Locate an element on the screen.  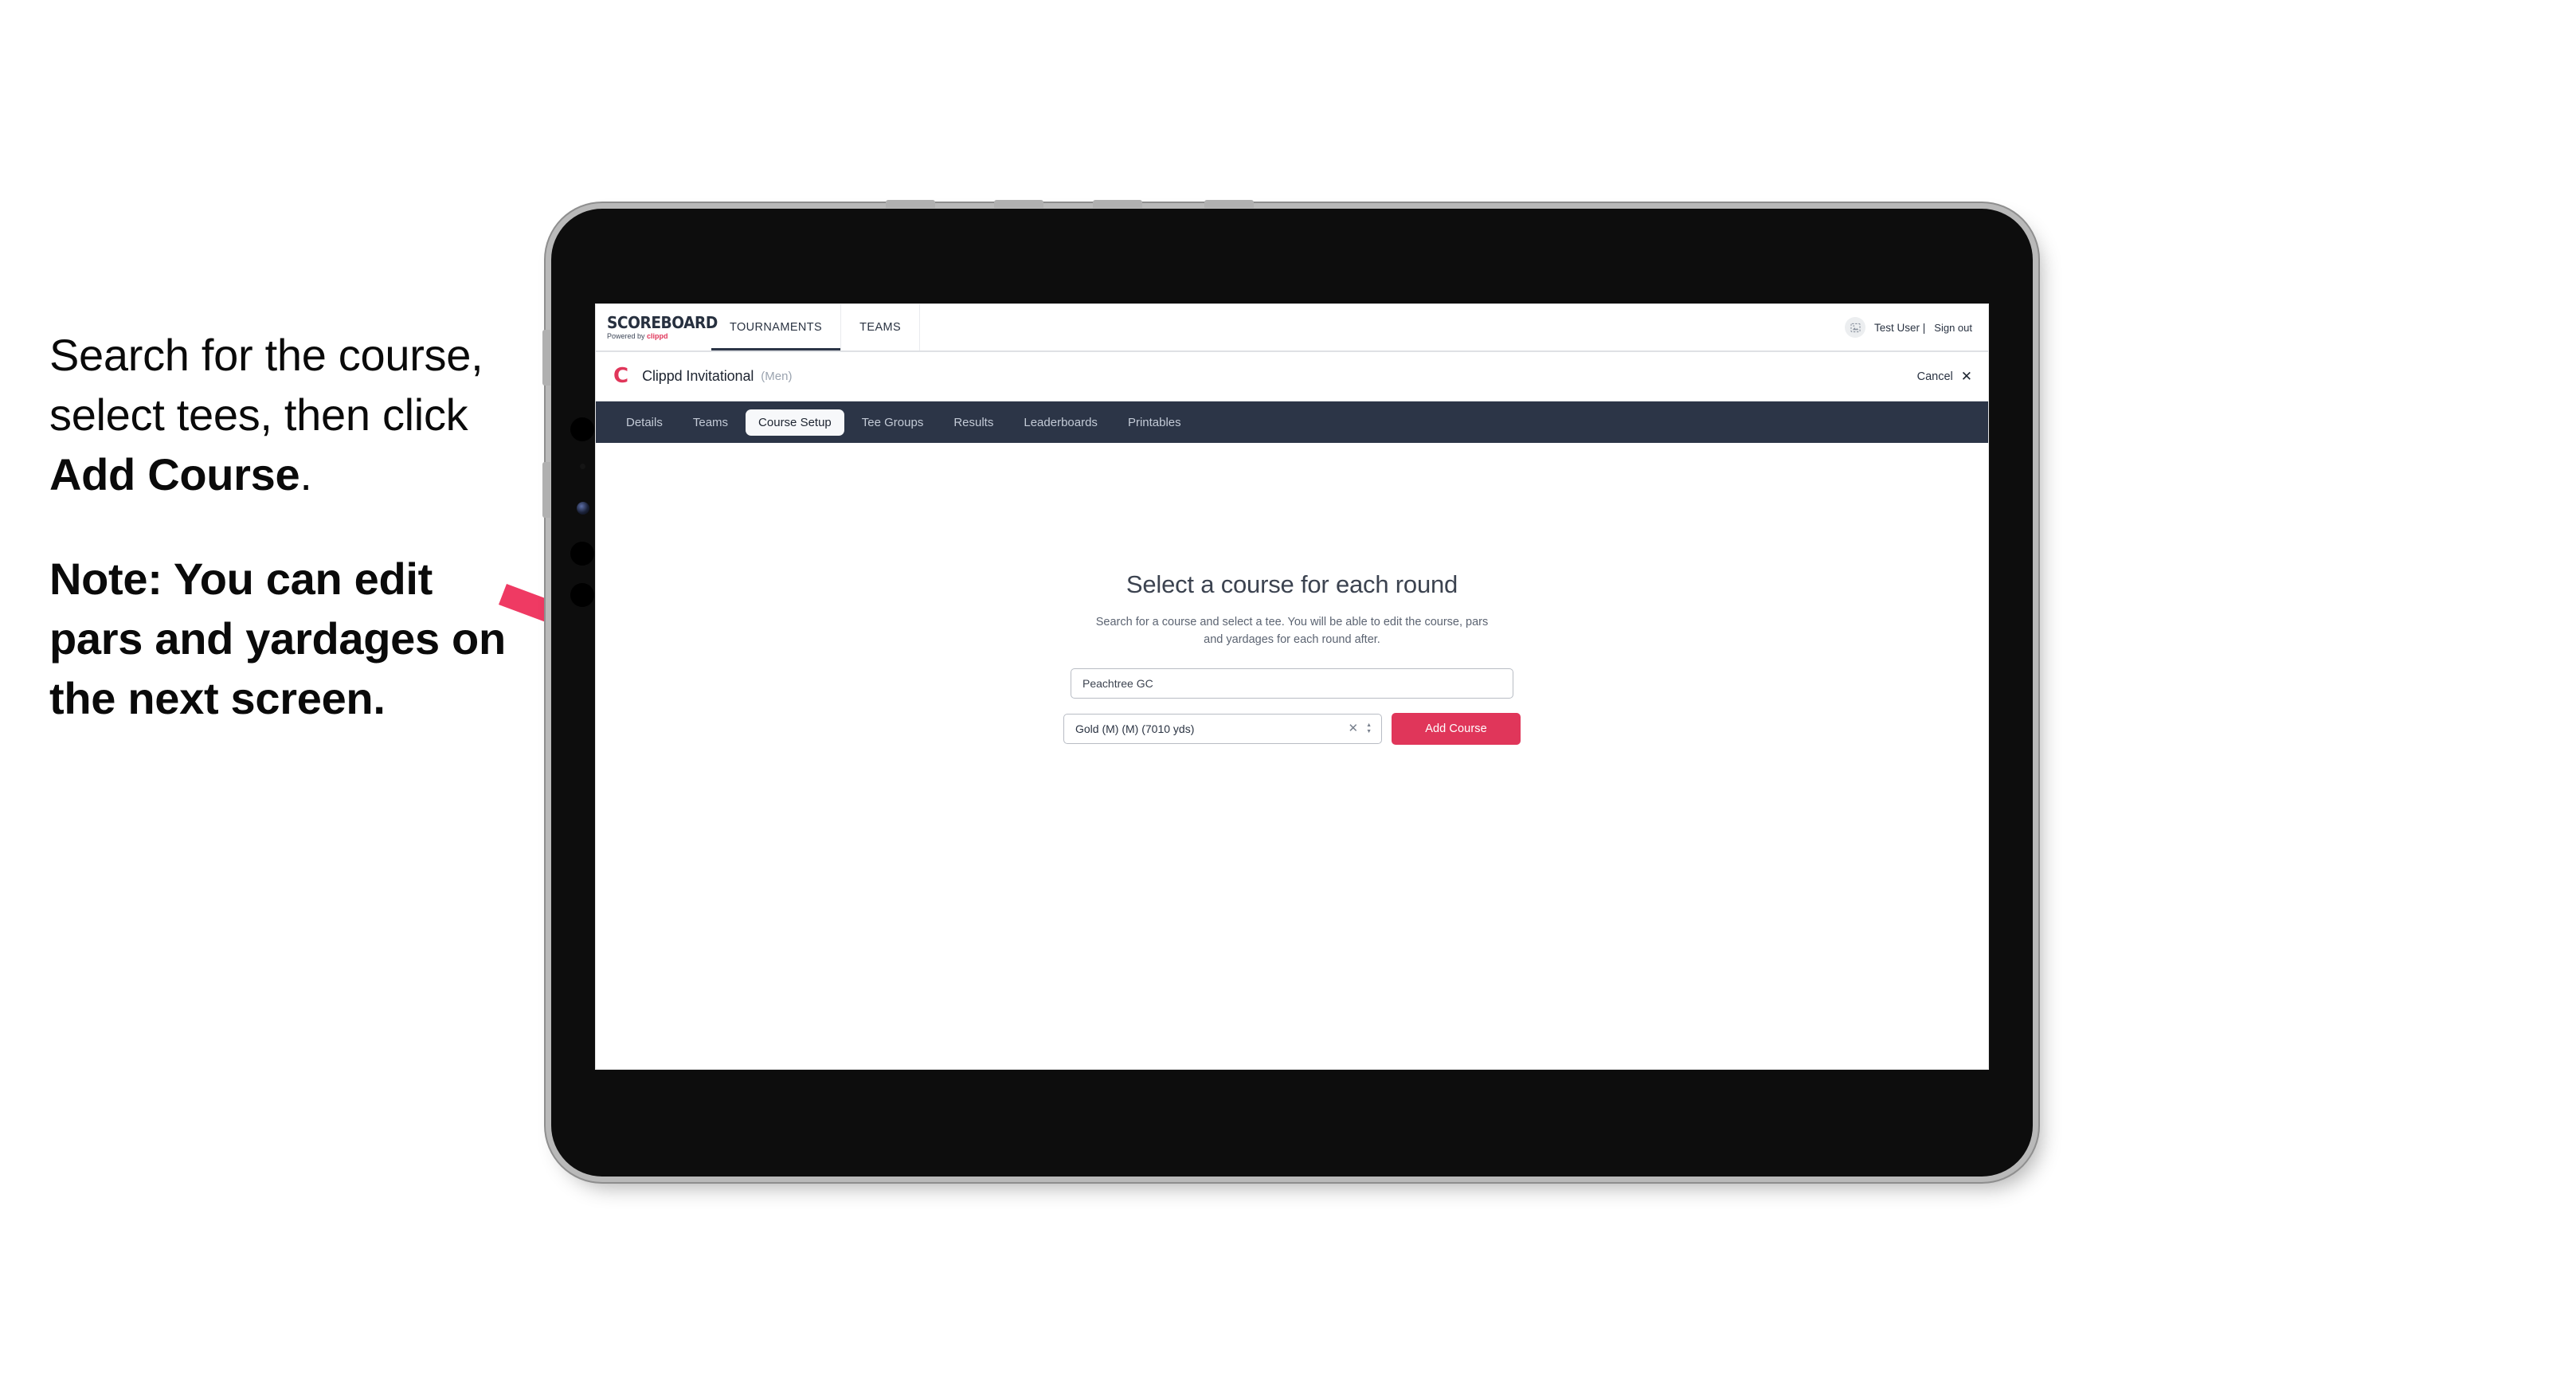
account-area: Test User | Sign out is located at coordinates (1916, 327).